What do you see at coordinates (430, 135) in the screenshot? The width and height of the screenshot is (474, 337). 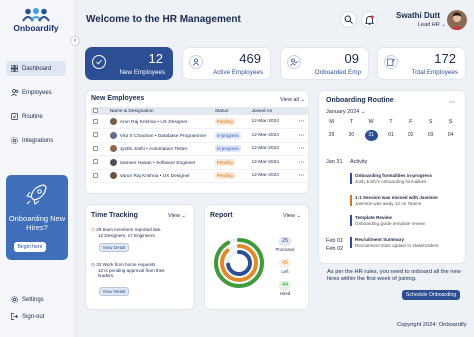 I see `calendar-day: 03` at bounding box center [430, 135].